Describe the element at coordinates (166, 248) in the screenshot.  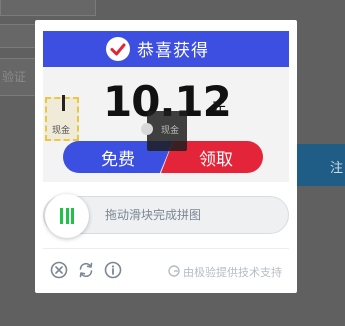
I see `footer-divider` at that location.